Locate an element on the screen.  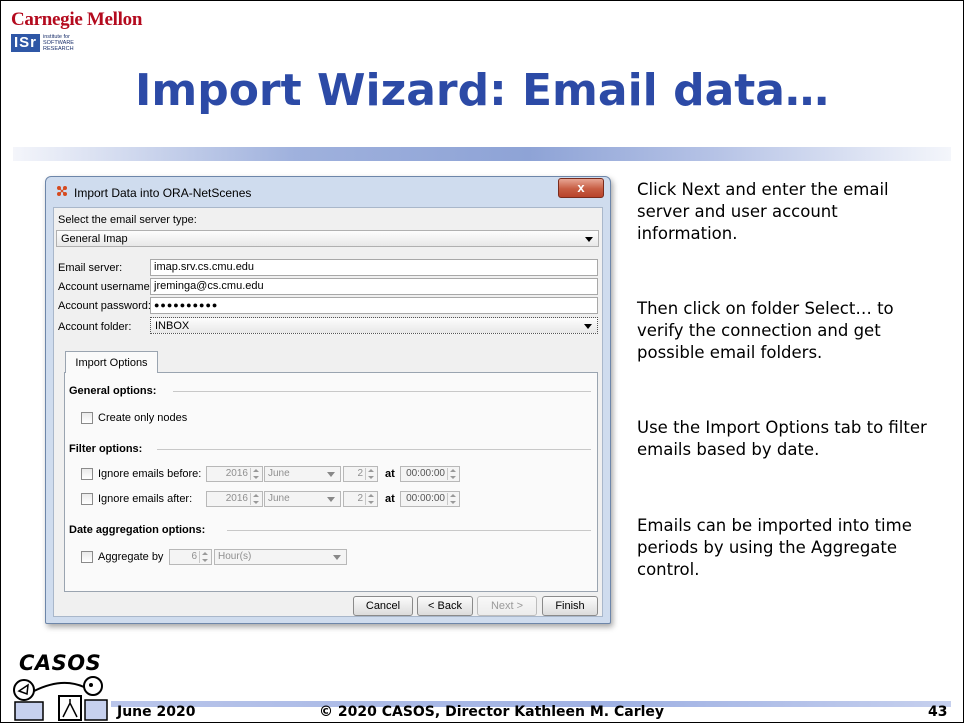
next-button: Next > is located at coordinates (507, 606).